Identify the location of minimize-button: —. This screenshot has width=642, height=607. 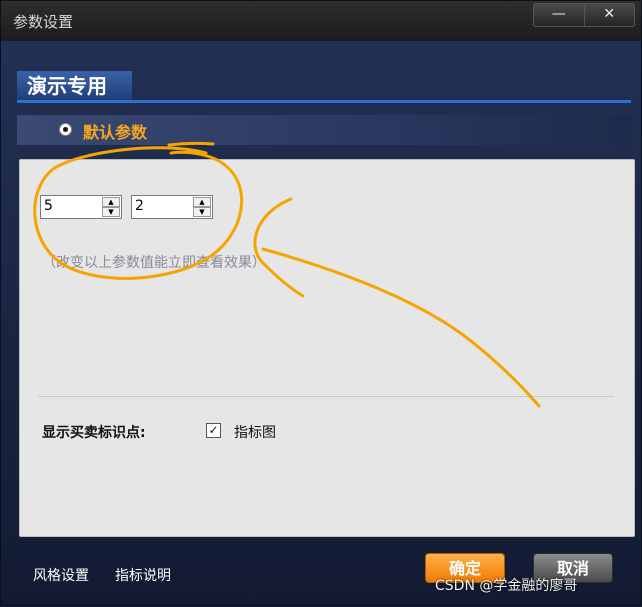
(559, 15).